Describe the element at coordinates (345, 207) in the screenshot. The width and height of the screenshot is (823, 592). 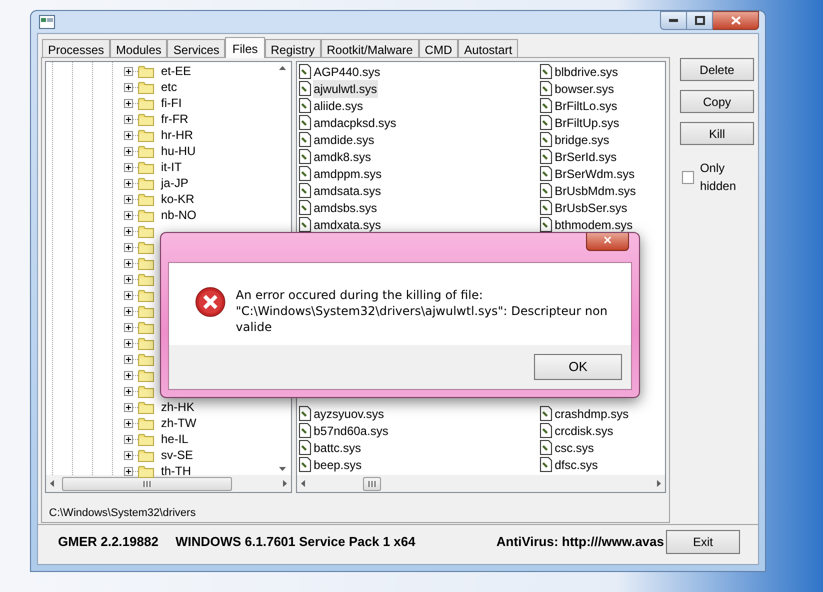
I see `file-item: amdsbs.sys` at that location.